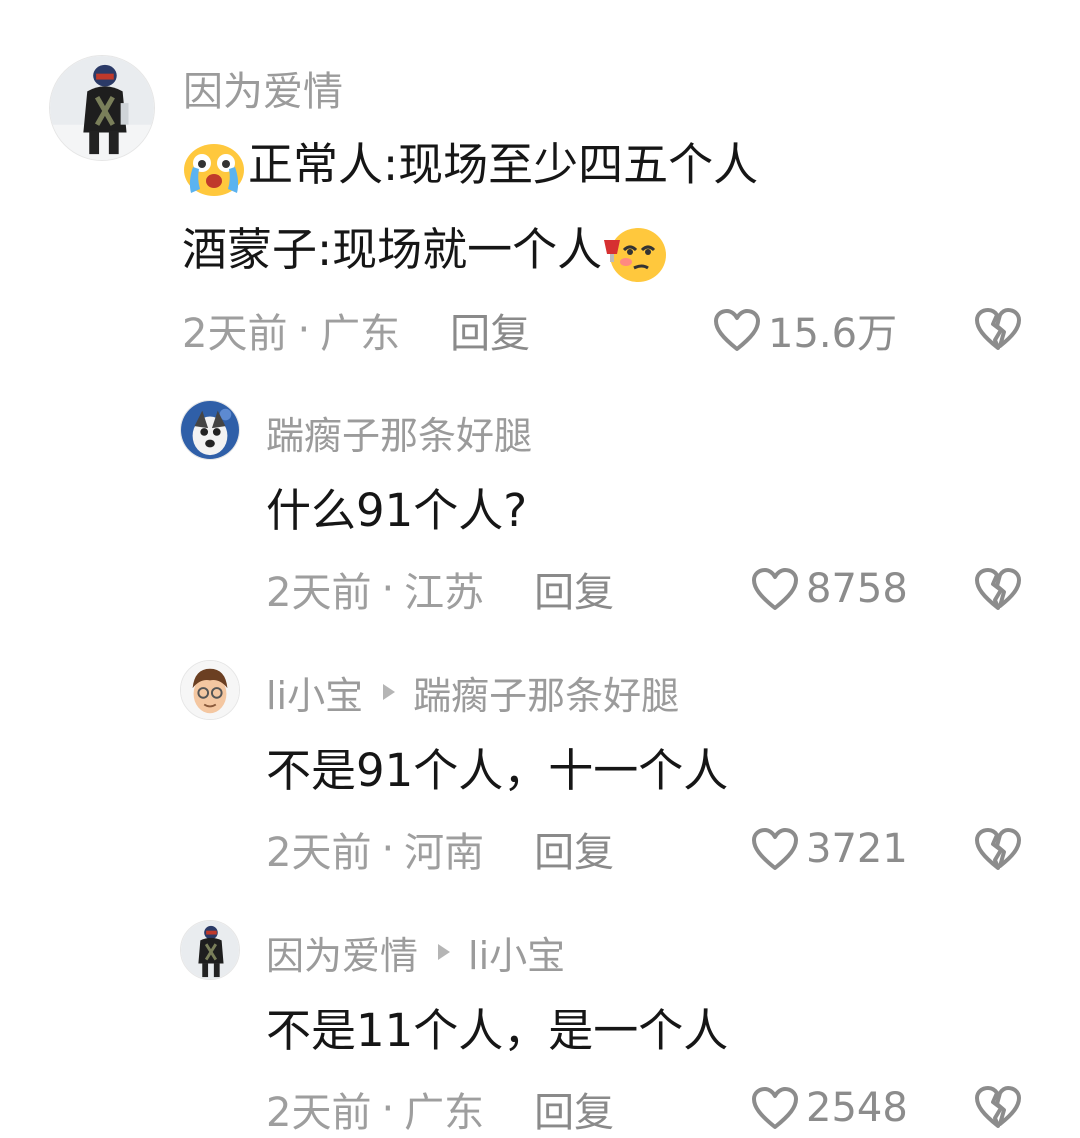  Describe the element at coordinates (497, 1030) in the screenshot. I see `comment-text: 不是11个人，是一个人` at that location.